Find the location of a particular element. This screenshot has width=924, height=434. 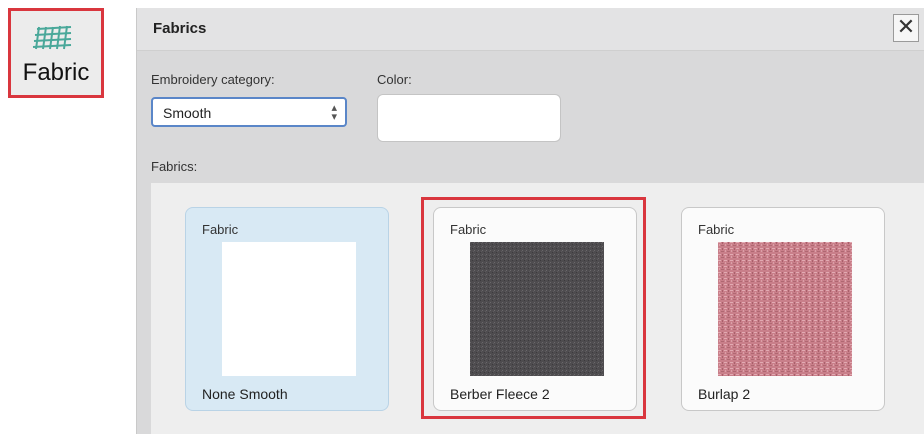

color-picker is located at coordinates (469, 118).